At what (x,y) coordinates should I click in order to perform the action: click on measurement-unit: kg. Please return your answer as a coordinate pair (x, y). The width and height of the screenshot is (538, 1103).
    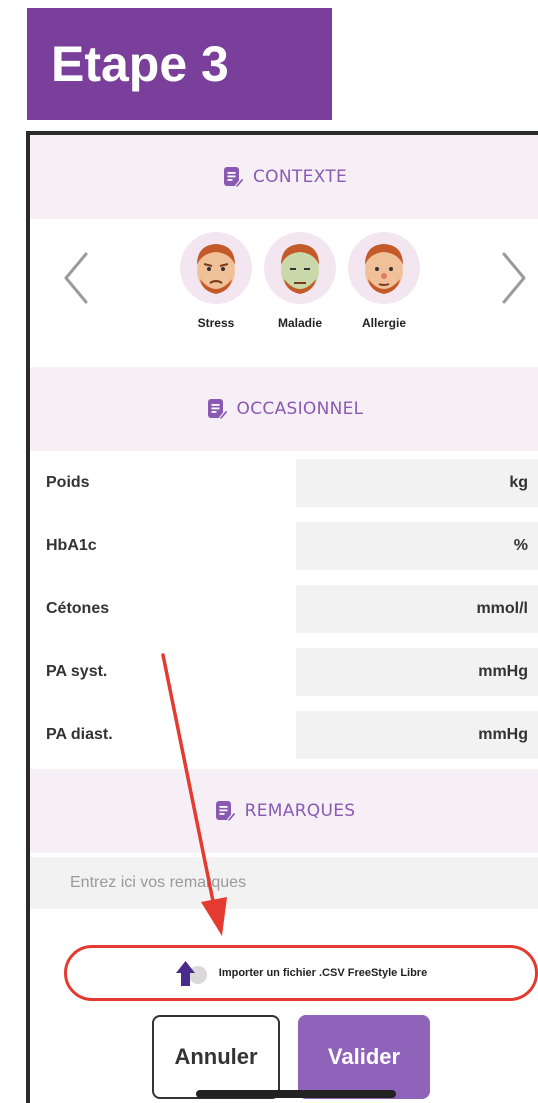
    Looking at the image, I should click on (518, 482).